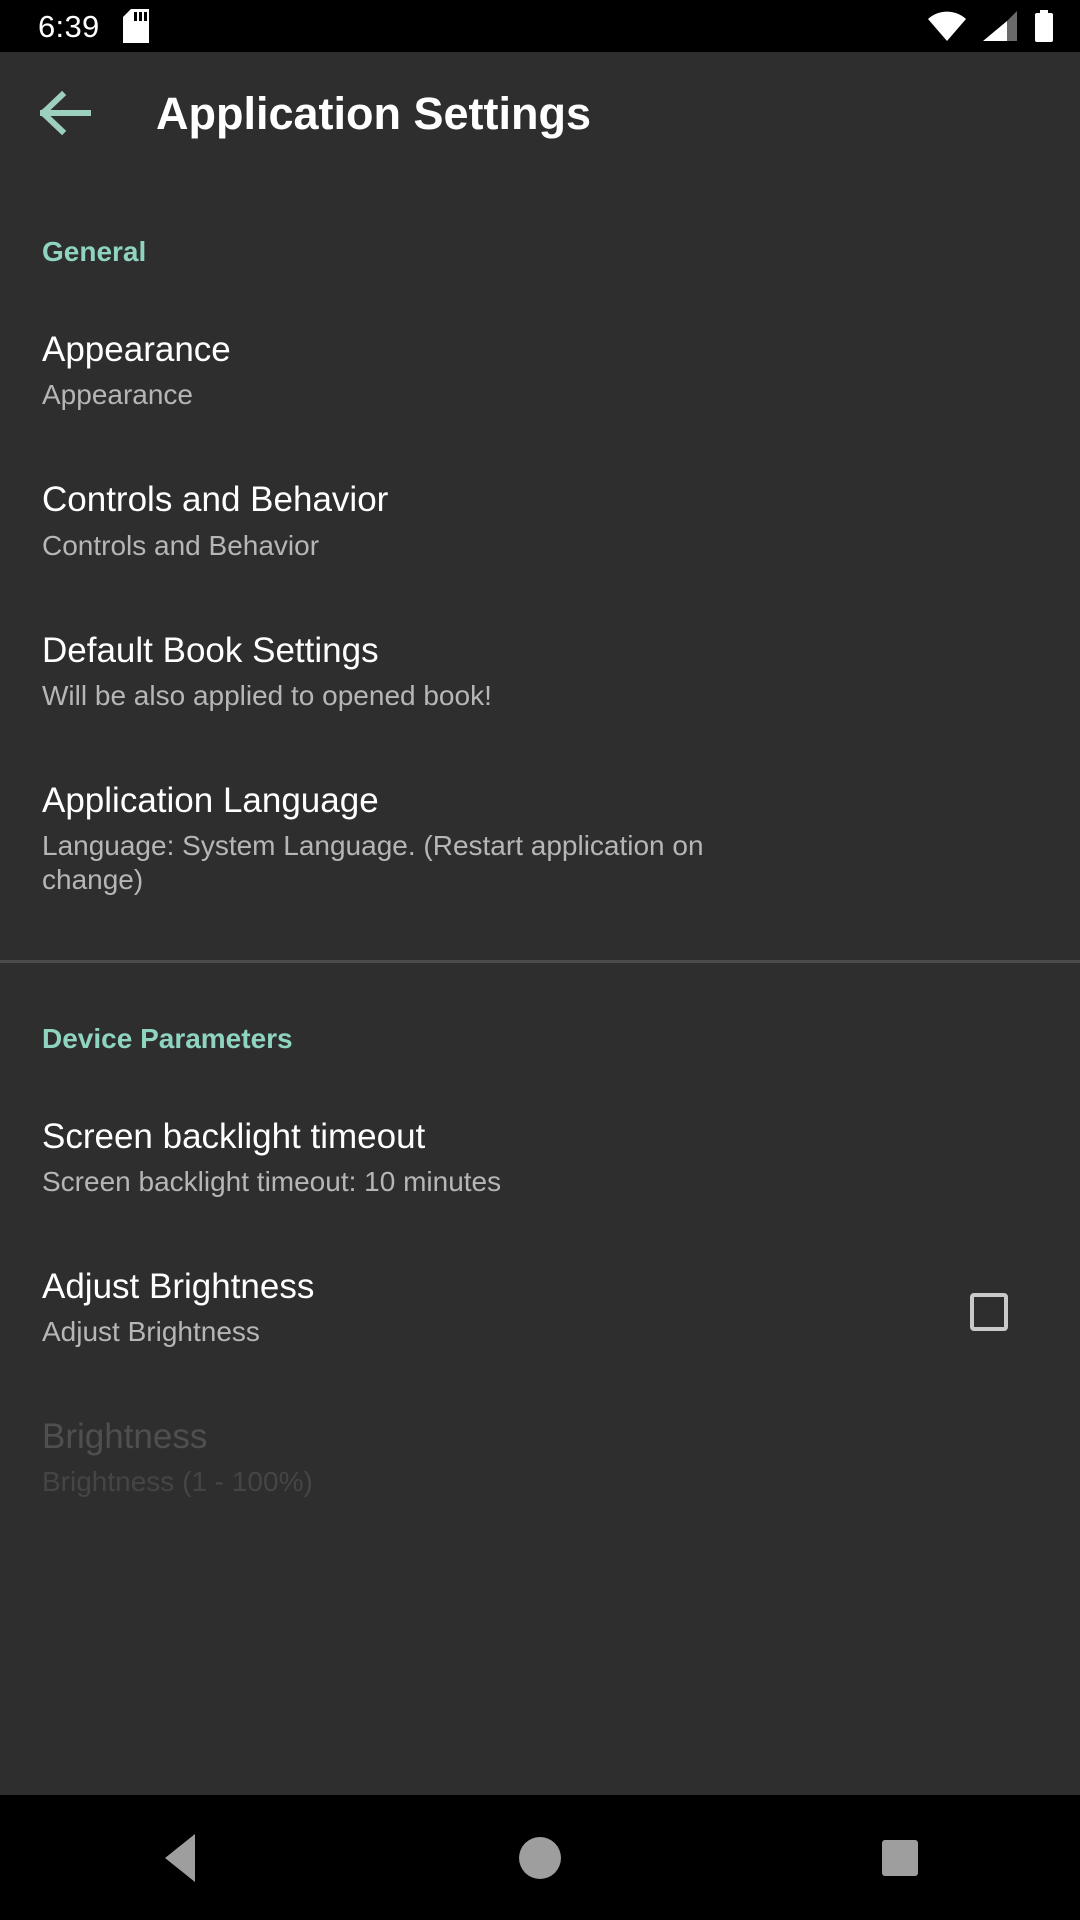 Image resolution: width=1080 pixels, height=1920 pixels. Describe the element at coordinates (1044, 26) in the screenshot. I see `battery-icon` at that location.